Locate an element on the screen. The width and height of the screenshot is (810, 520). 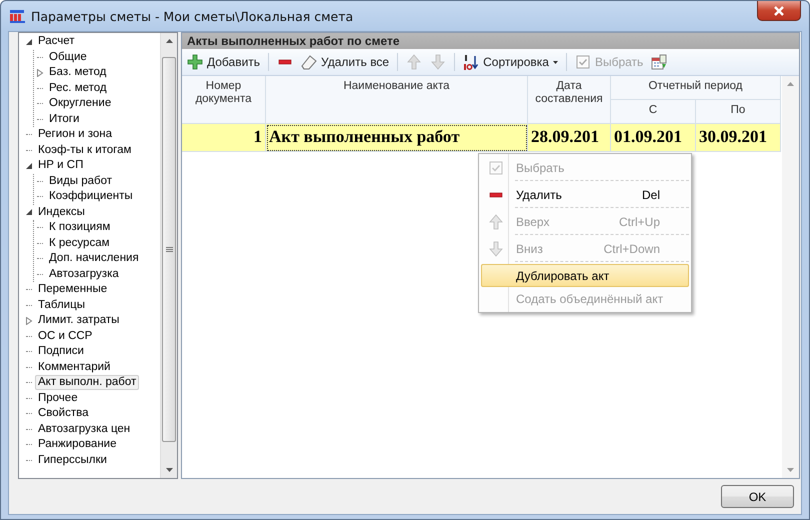
grip-icon is located at coordinates (169, 249).